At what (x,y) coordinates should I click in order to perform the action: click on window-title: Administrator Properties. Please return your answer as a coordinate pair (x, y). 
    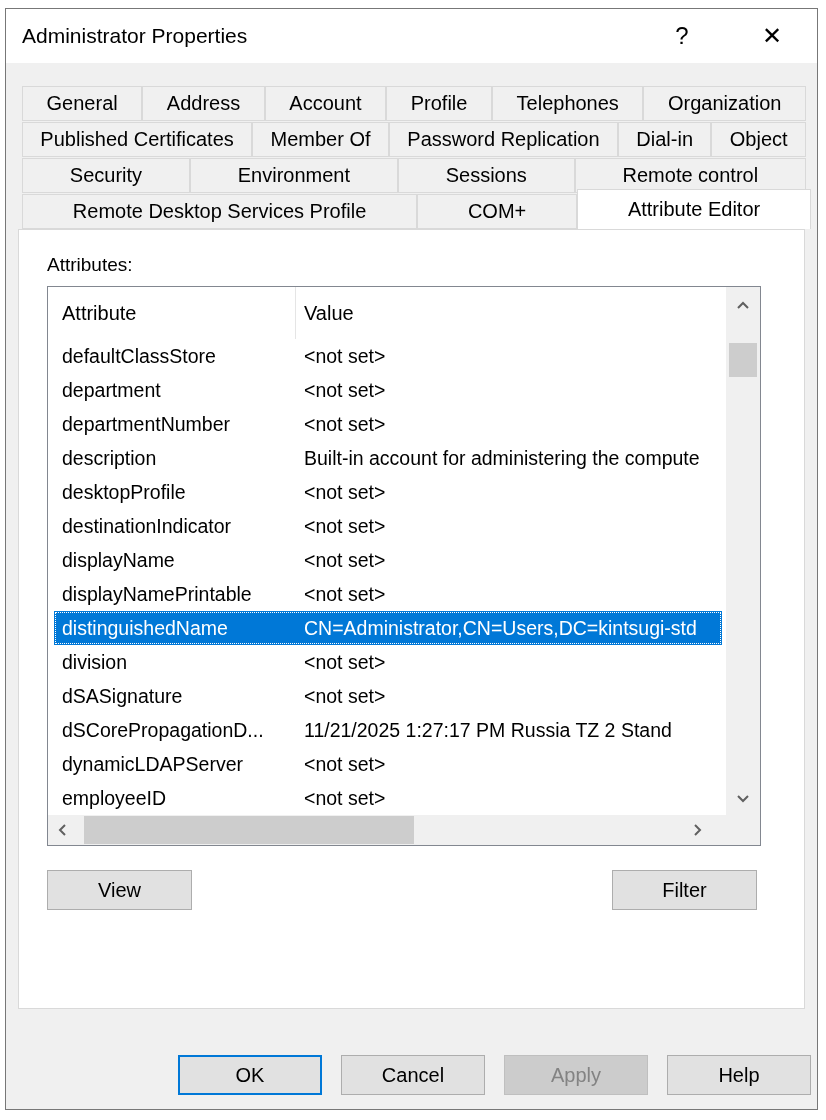
    Looking at the image, I should click on (135, 36).